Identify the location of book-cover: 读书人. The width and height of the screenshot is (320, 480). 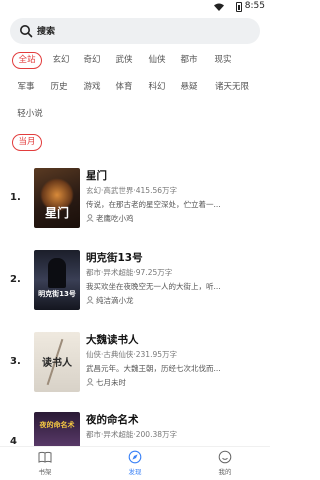
(57, 362).